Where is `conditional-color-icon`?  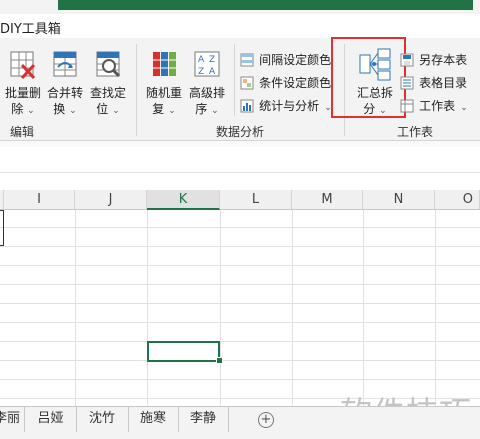
conditional-color-icon is located at coordinates (247, 82).